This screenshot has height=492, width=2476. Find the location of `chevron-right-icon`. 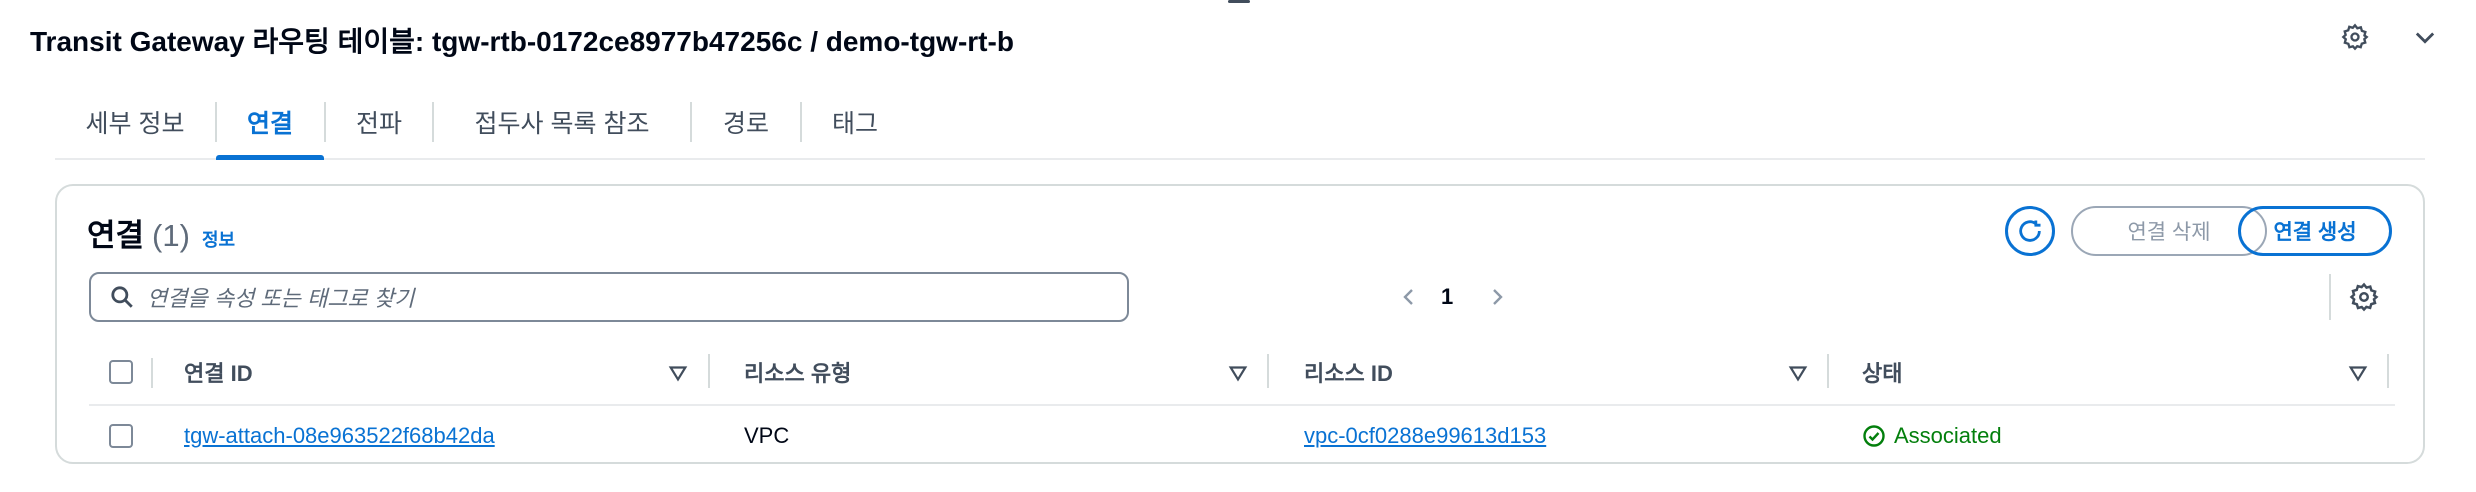

chevron-right-icon is located at coordinates (1497, 297).